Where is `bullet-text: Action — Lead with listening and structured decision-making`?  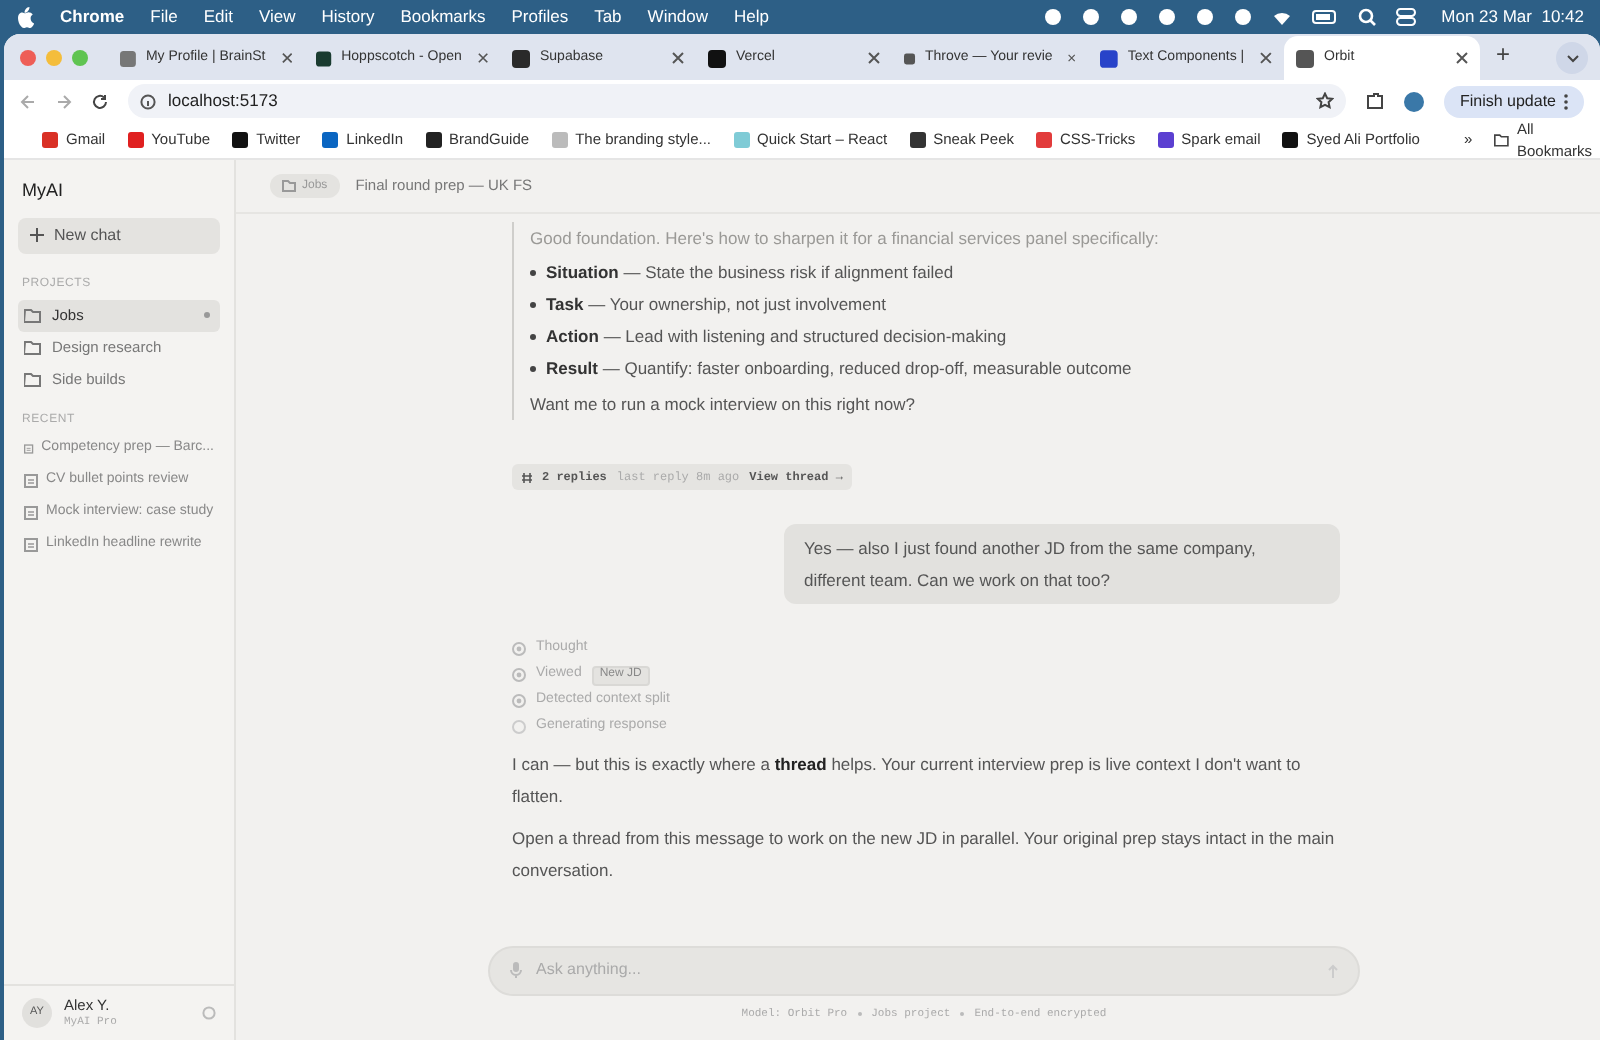 bullet-text: Action — Lead with listening and structured decision-making is located at coordinates (776, 337).